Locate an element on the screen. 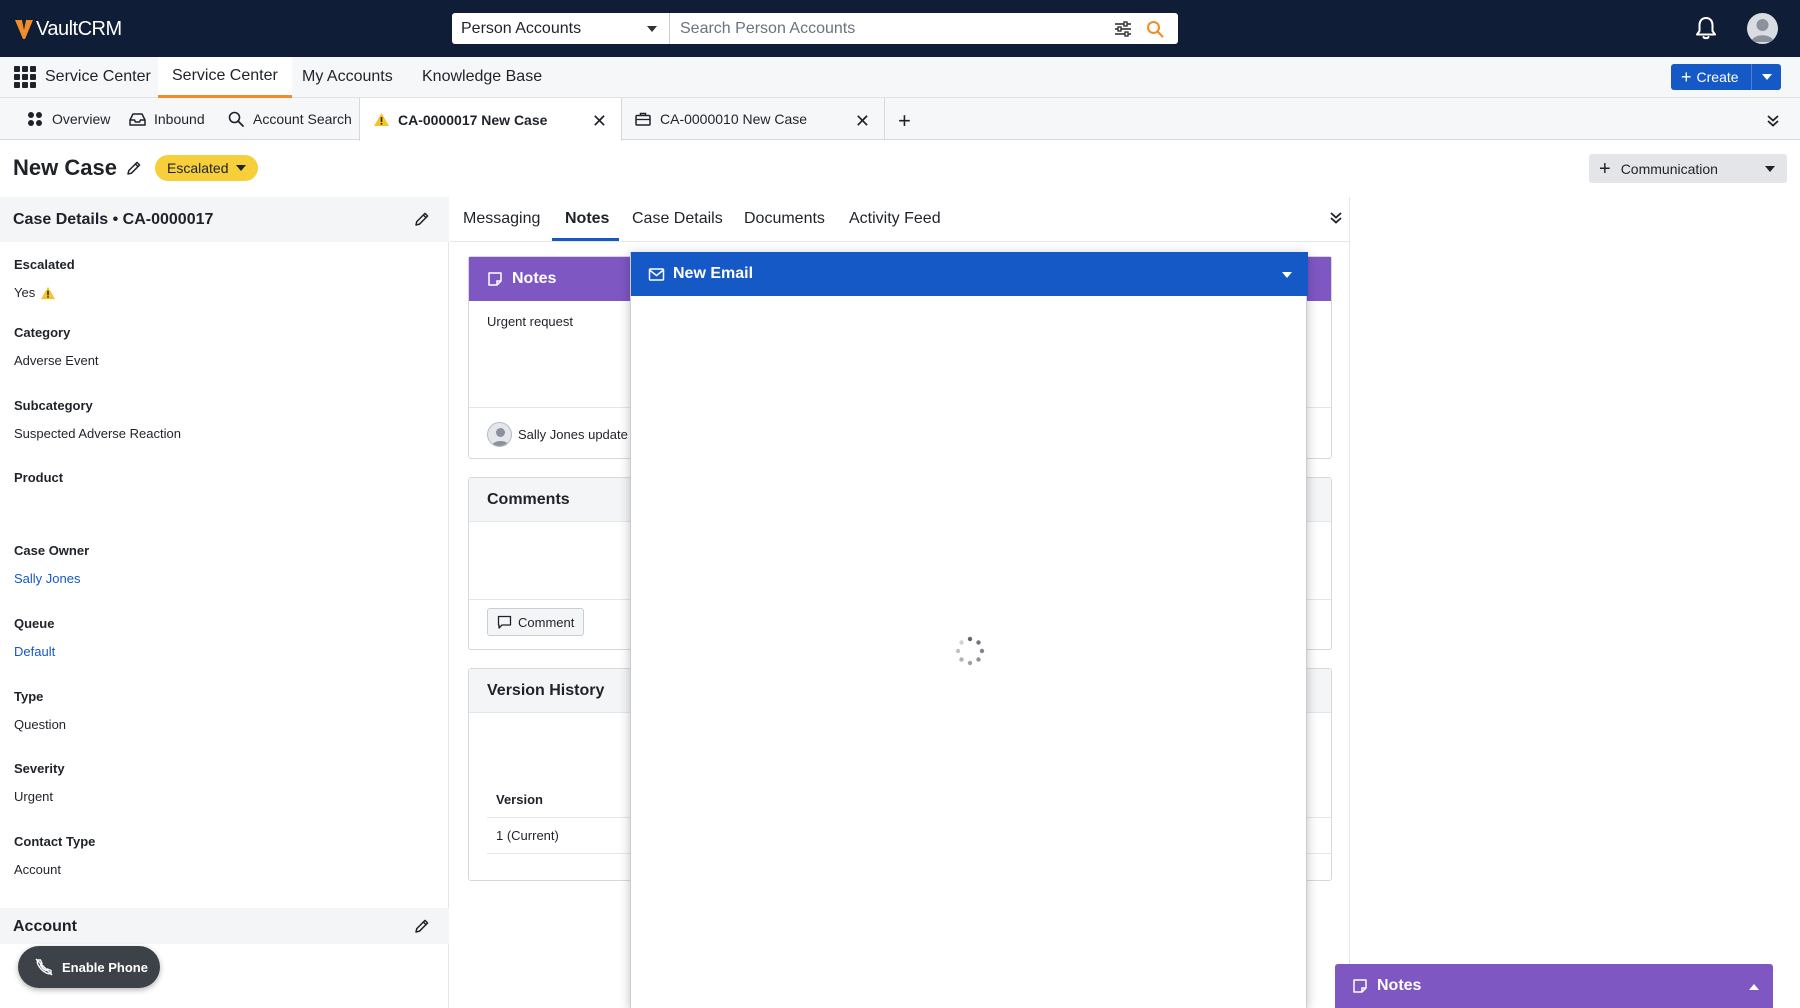 This screenshot has width=1800, height=1008. field-value: Adverse Event is located at coordinates (56, 360).